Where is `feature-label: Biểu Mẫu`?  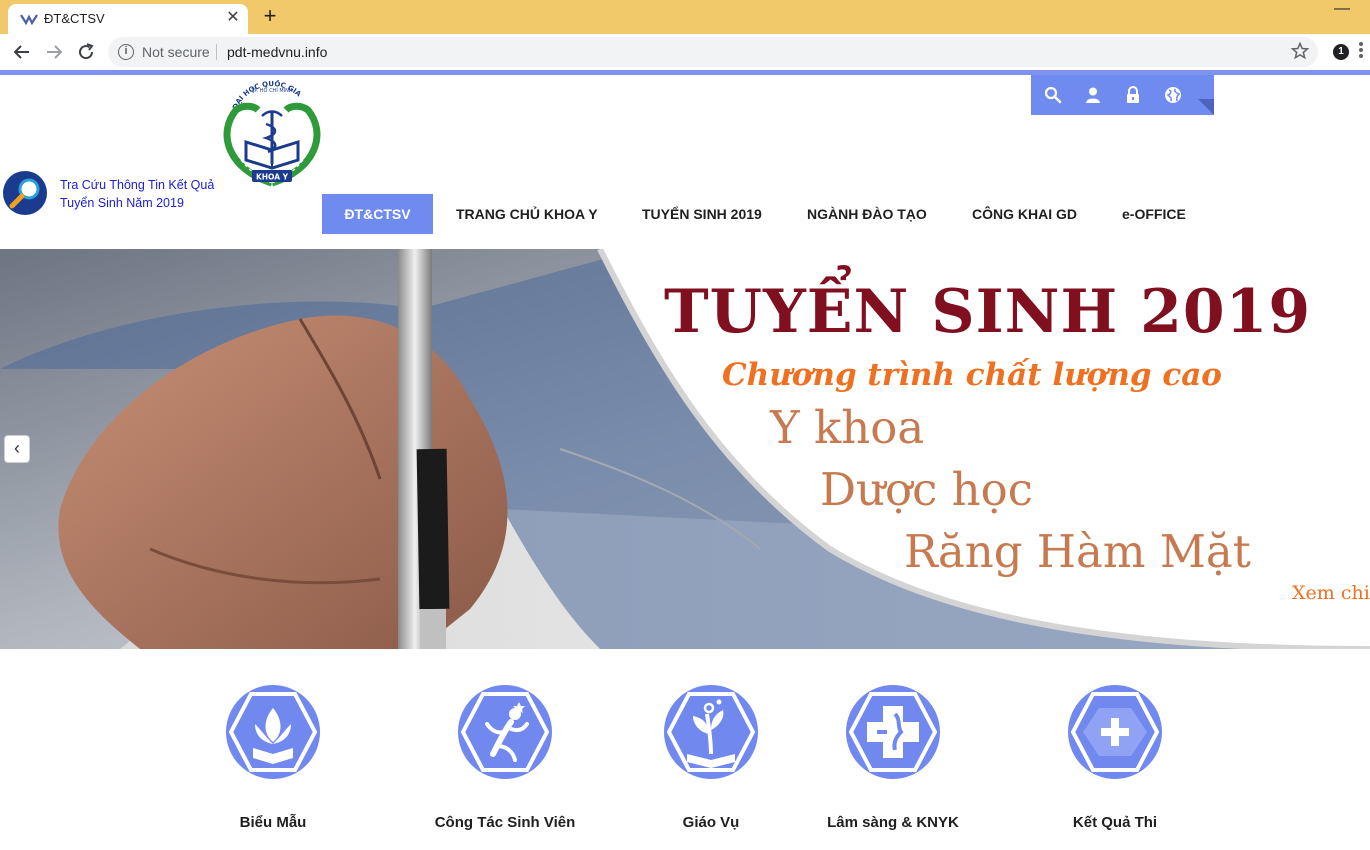 feature-label: Biểu Mẫu is located at coordinates (273, 822).